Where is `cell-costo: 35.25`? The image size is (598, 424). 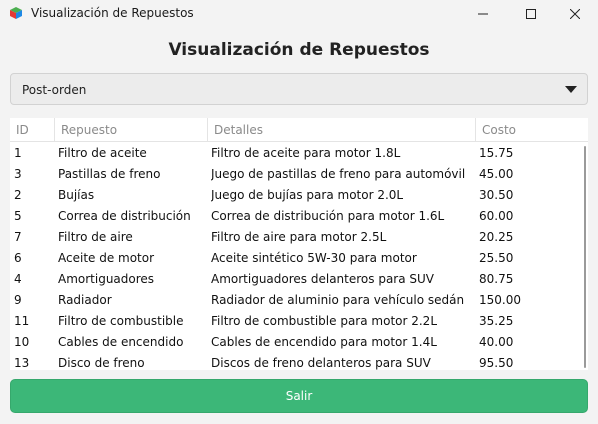 cell-costo: 35.25 is located at coordinates (496, 321).